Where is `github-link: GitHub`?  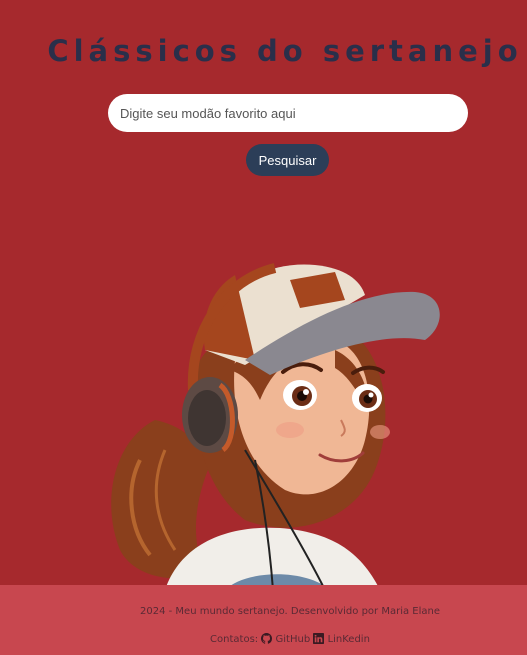
github-link: GitHub is located at coordinates (287, 639).